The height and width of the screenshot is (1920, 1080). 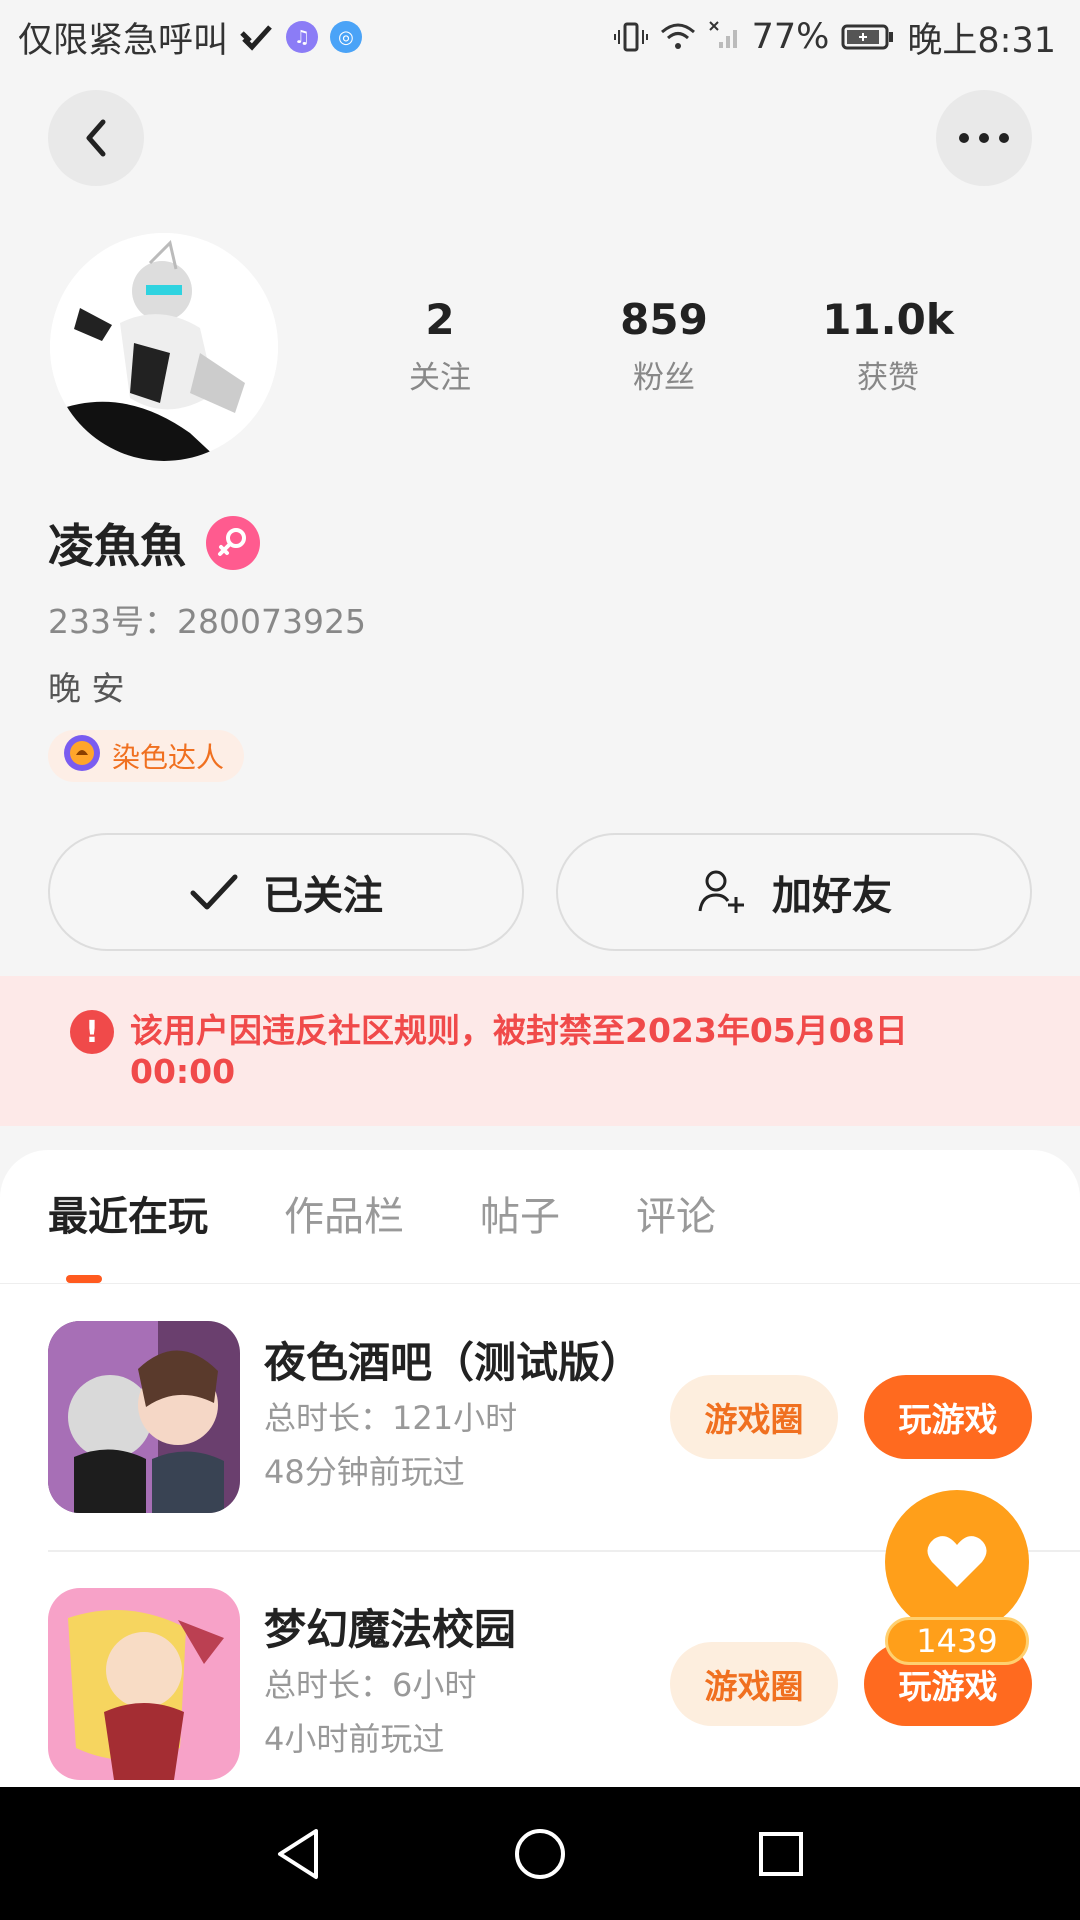 I want to click on game-last-played: 48分钟前玩过, so click(x=364, y=1472).